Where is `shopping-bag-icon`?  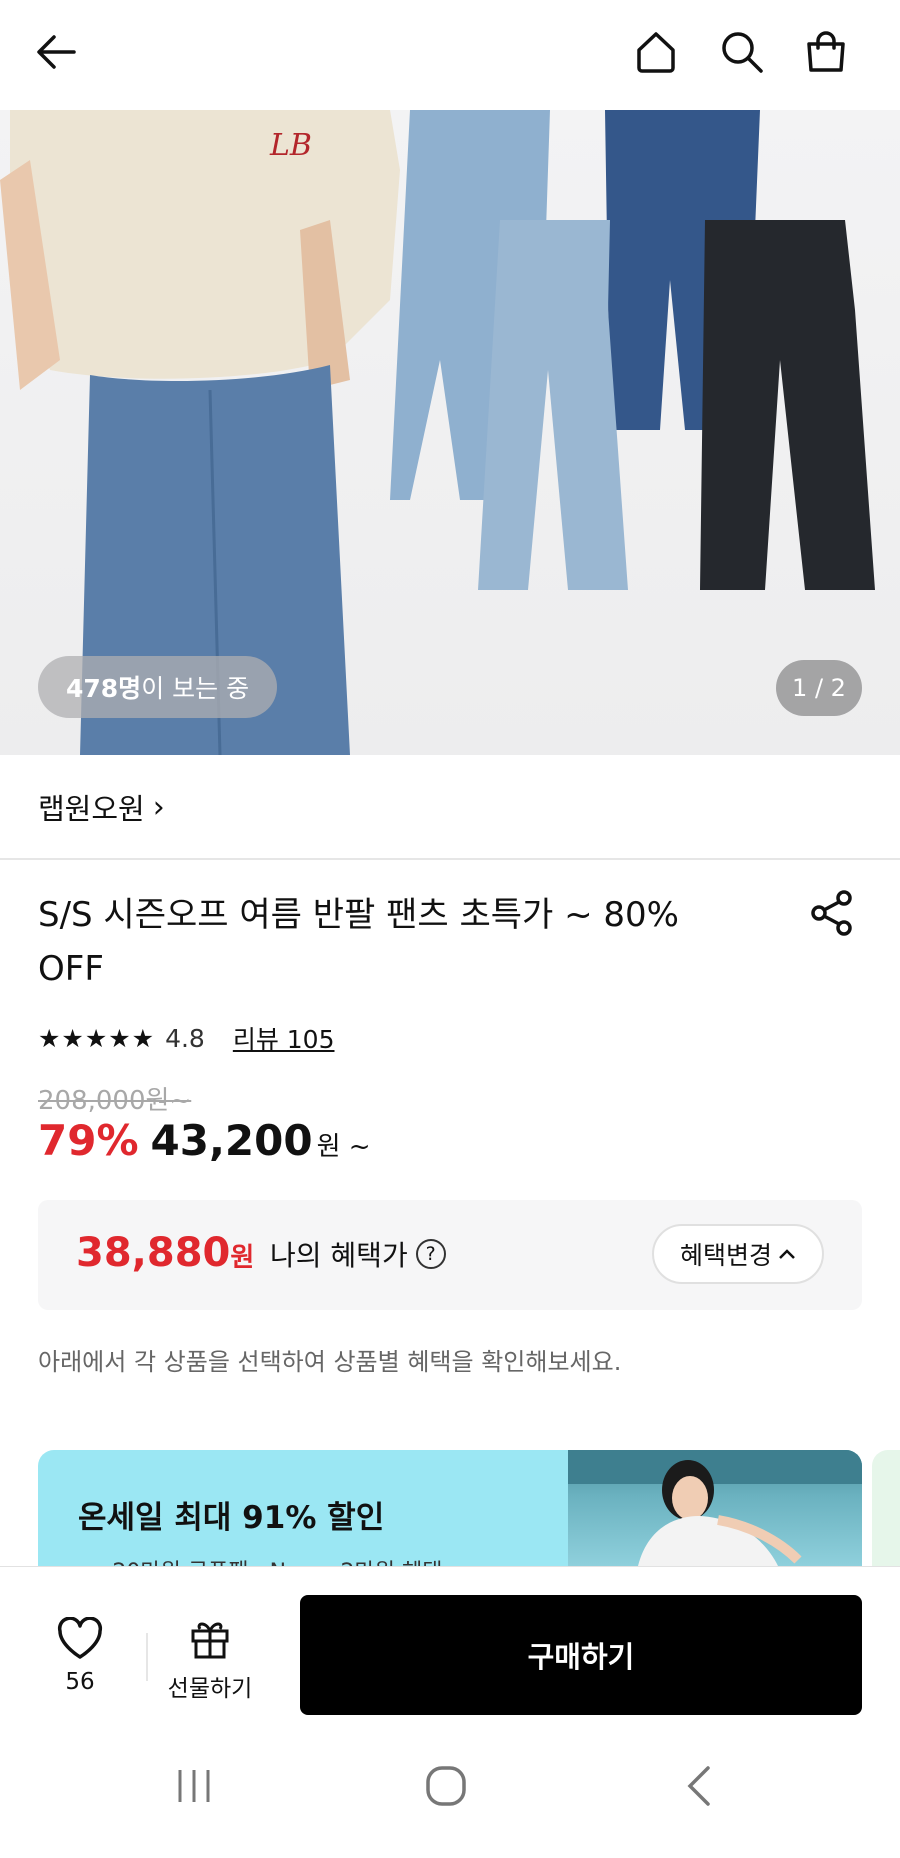 shopping-bag-icon is located at coordinates (826, 51).